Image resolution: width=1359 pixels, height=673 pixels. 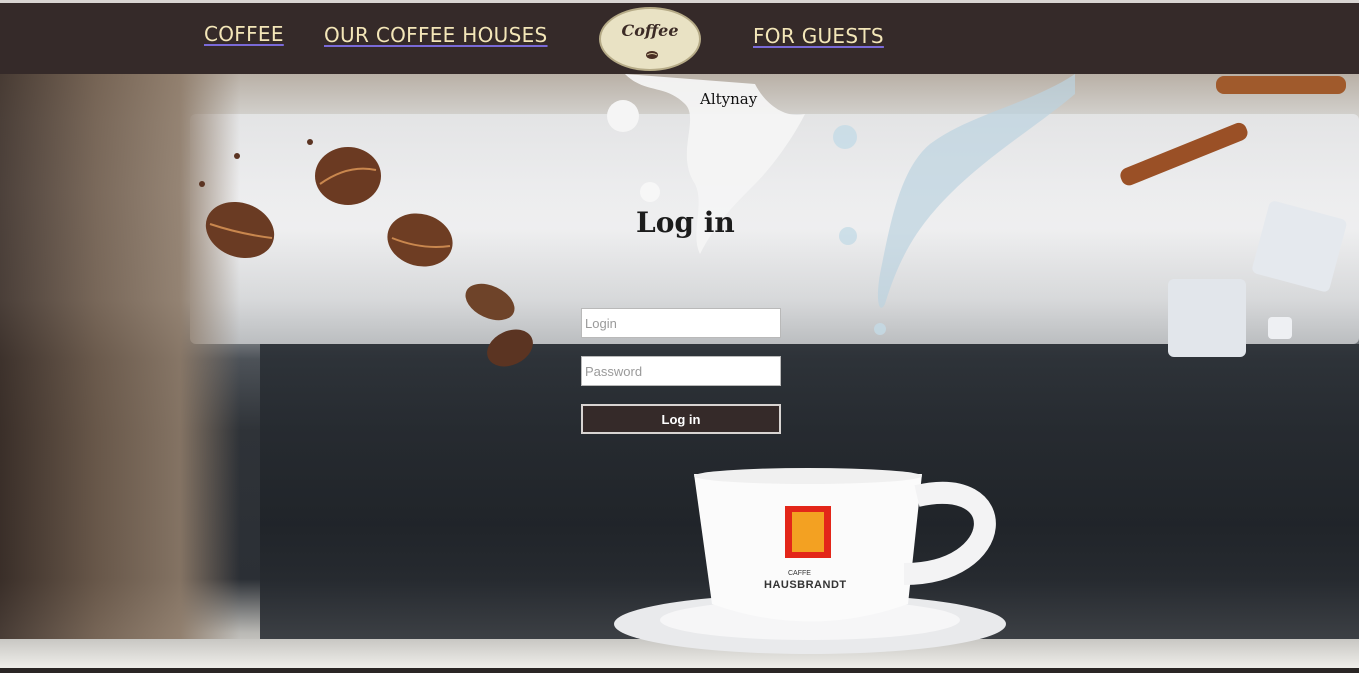 What do you see at coordinates (652, 55) in the screenshot?
I see `logo-bean-icon` at bounding box center [652, 55].